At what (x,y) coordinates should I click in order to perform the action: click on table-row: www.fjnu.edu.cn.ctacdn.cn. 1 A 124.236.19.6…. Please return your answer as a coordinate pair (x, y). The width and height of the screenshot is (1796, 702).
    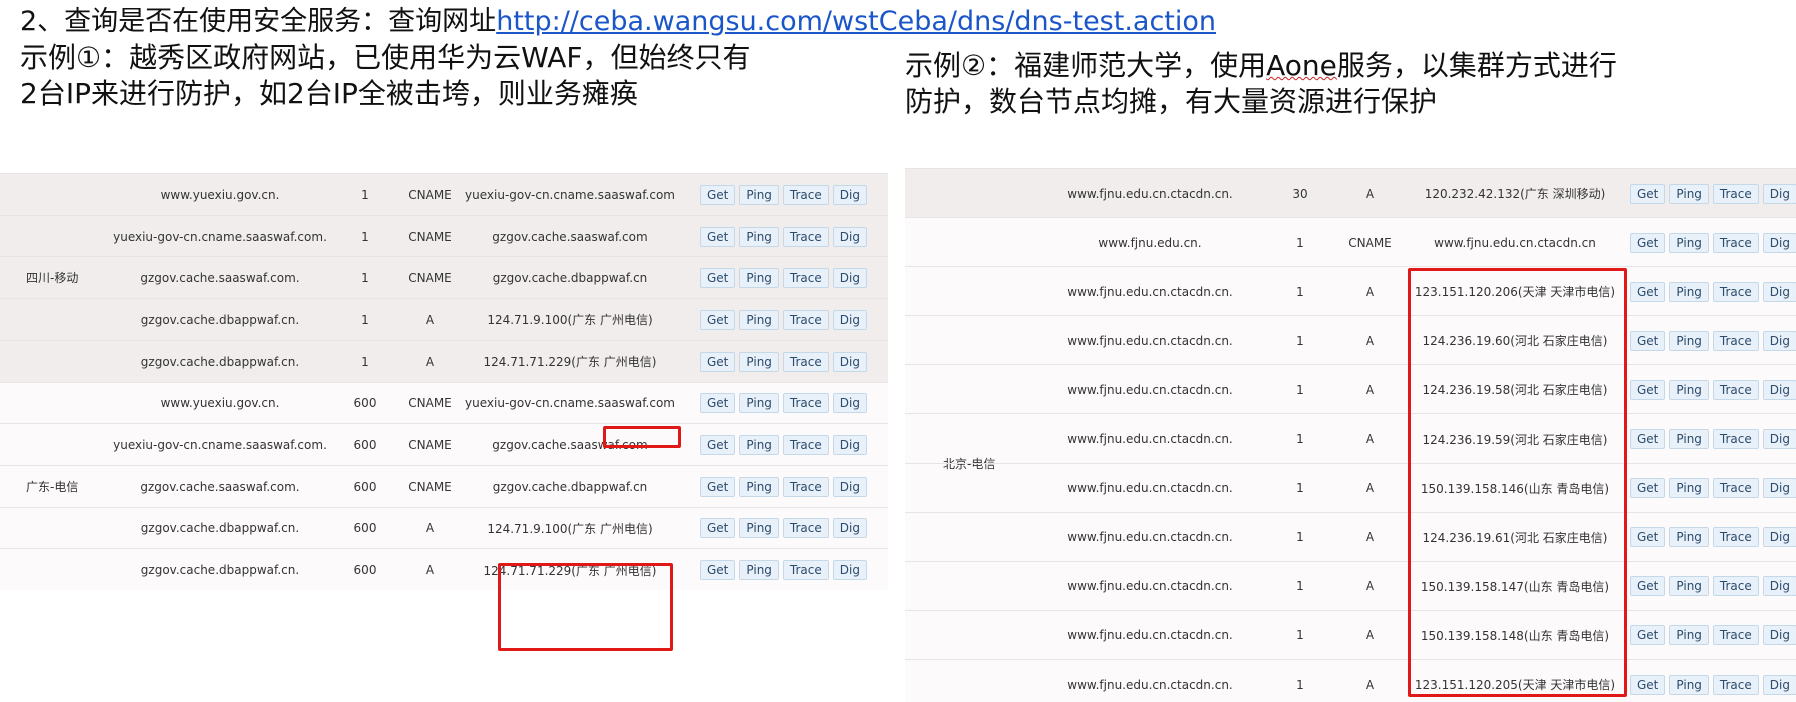
    Looking at the image, I should click on (1350, 340).